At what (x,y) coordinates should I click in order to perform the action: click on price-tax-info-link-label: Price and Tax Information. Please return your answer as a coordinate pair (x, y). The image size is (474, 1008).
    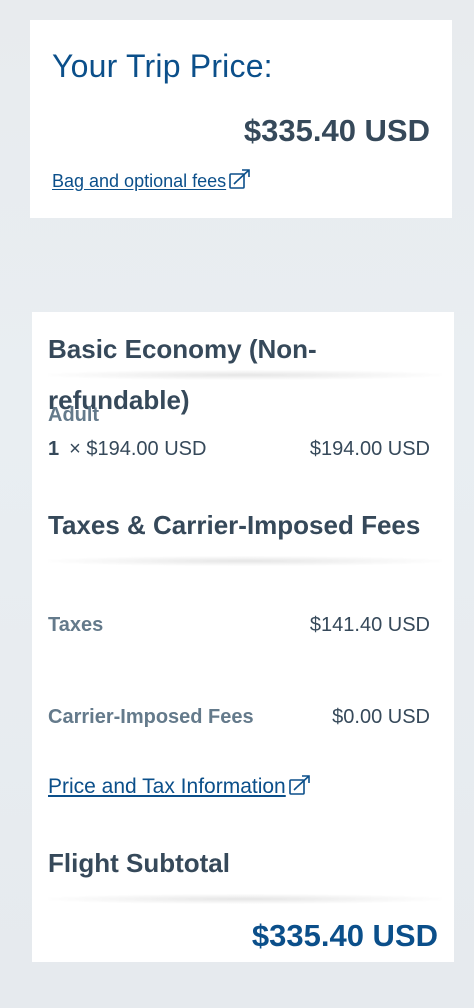
    Looking at the image, I should click on (167, 786).